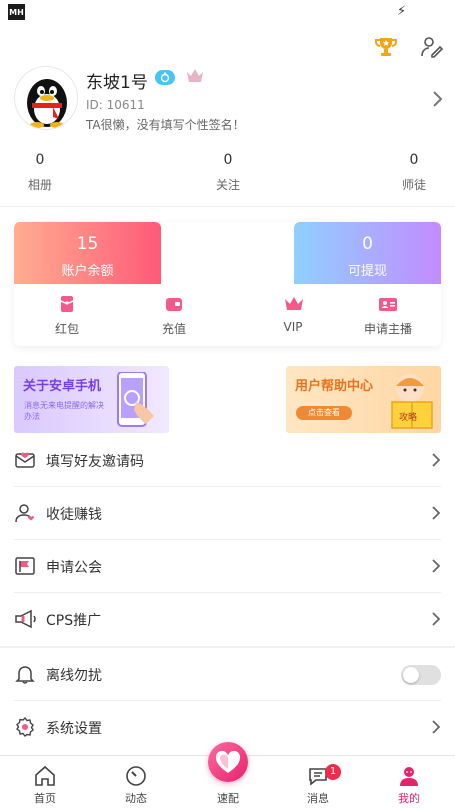  Describe the element at coordinates (62, 386) in the screenshot. I see `banner-title: 关于安卓手机` at that location.